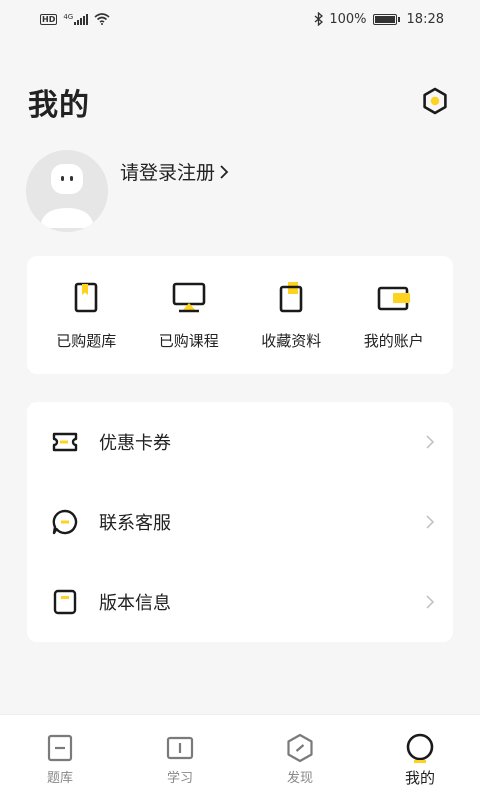 Image resolution: width=480 pixels, height=800 pixels. I want to click on tab-label: 发现, so click(299, 778).